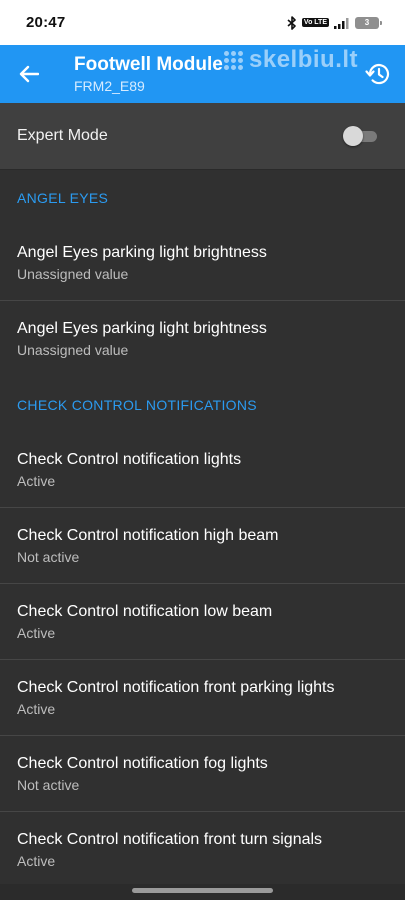 This screenshot has height=900, width=405. What do you see at coordinates (148, 535) in the screenshot?
I see `setting-title: Check Control notification high beam` at bounding box center [148, 535].